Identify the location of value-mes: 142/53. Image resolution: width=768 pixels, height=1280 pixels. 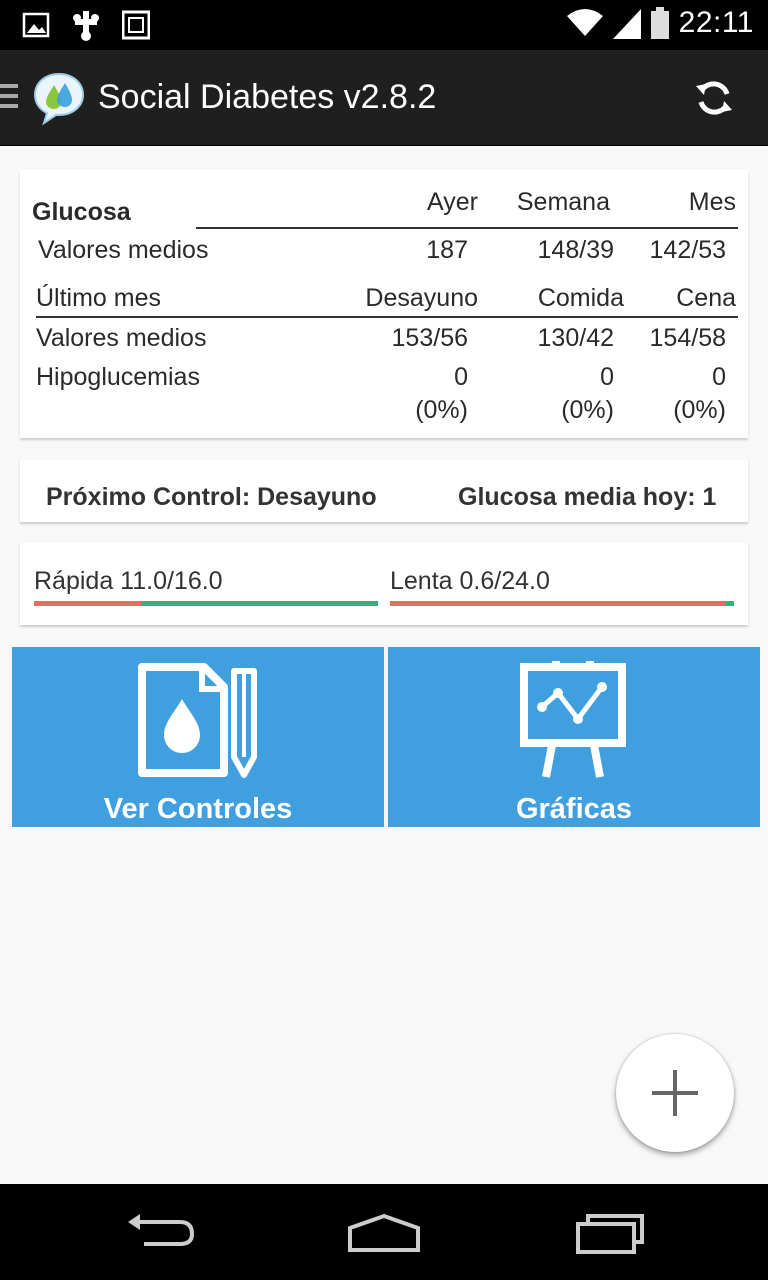
(687, 250).